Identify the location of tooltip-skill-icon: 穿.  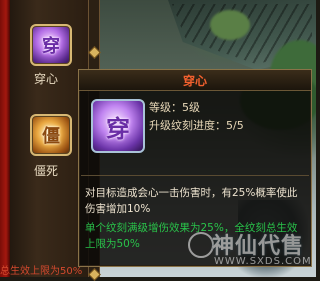
(118, 126).